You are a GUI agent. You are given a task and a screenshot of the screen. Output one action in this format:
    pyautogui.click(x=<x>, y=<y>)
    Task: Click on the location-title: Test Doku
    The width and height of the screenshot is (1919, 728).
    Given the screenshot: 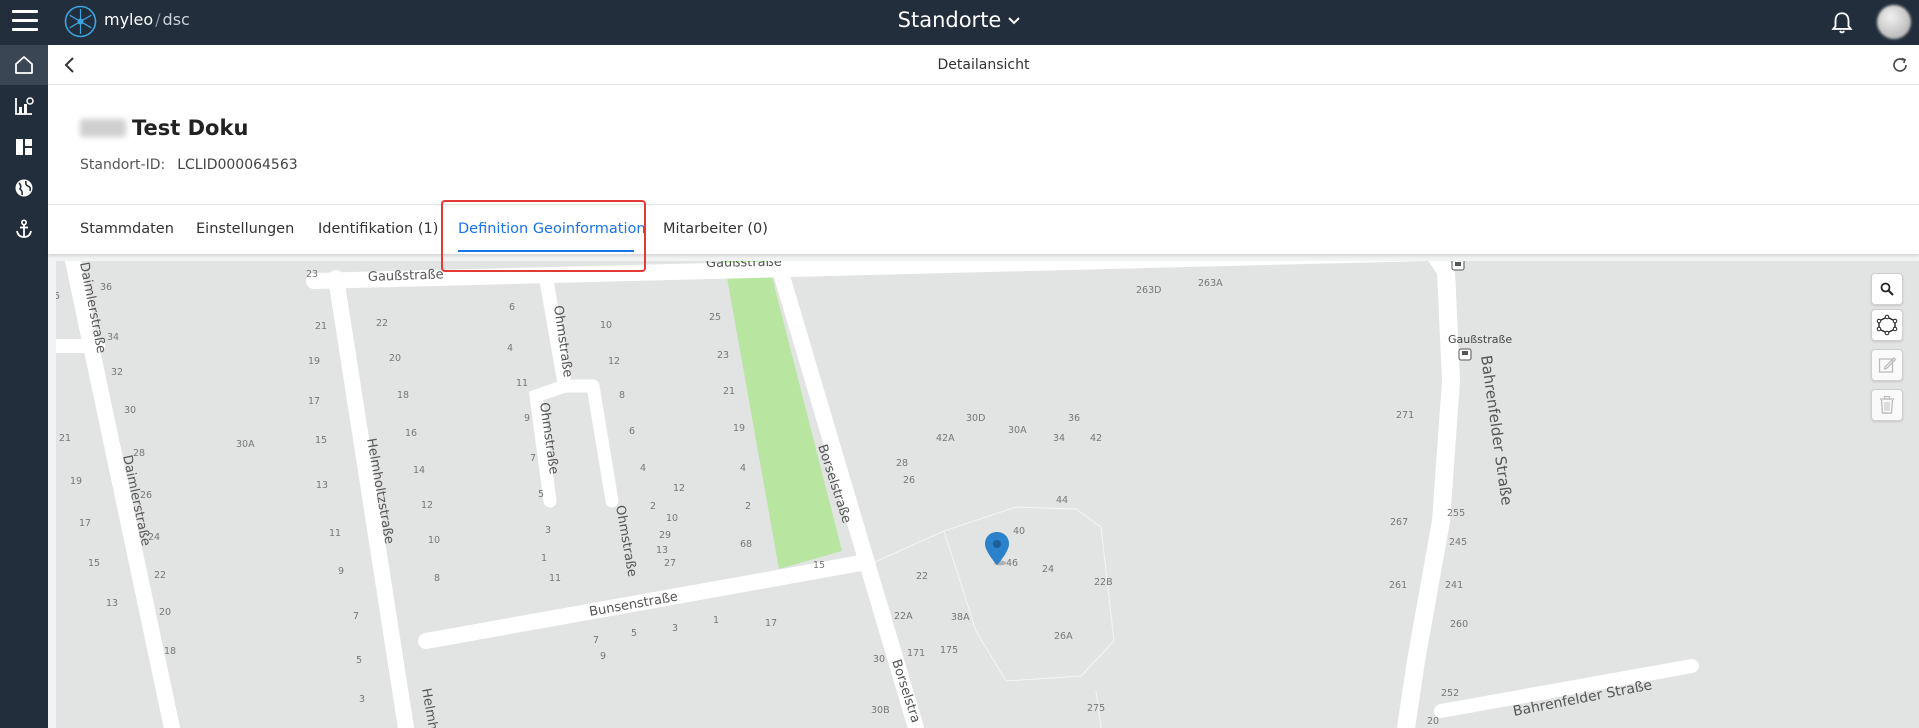 What is the action you would take?
    pyautogui.click(x=164, y=128)
    